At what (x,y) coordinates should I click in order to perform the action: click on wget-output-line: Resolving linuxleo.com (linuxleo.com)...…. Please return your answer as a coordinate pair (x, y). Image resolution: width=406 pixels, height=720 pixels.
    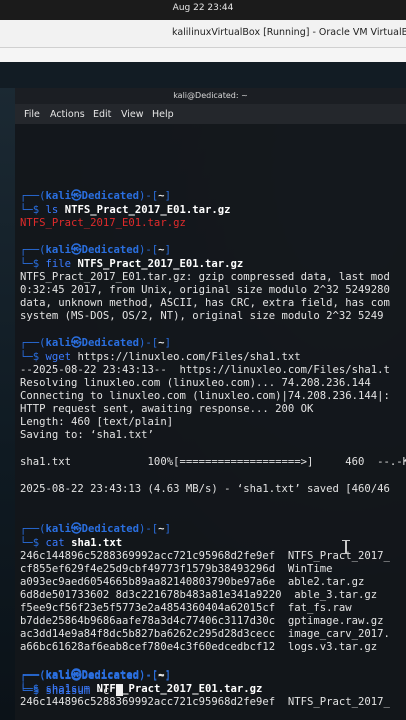
    Looking at the image, I should click on (195, 383).